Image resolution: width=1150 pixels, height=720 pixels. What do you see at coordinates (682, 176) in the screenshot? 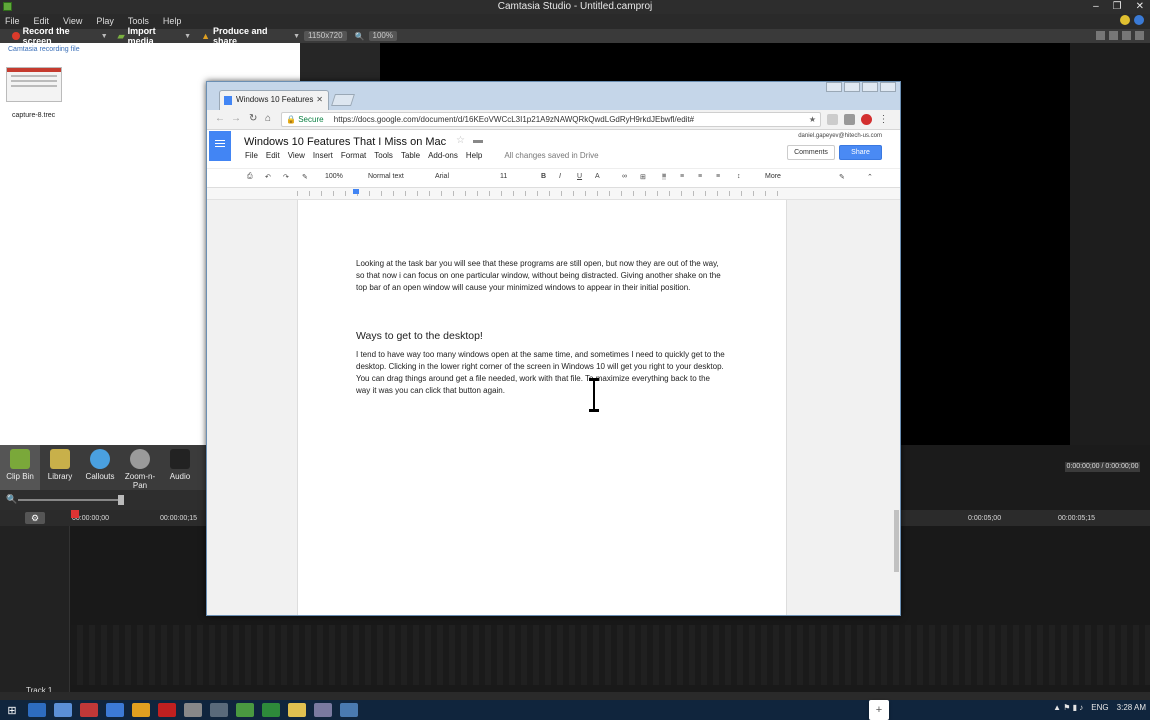
I see `align-center-icon: ≡` at bounding box center [682, 176].